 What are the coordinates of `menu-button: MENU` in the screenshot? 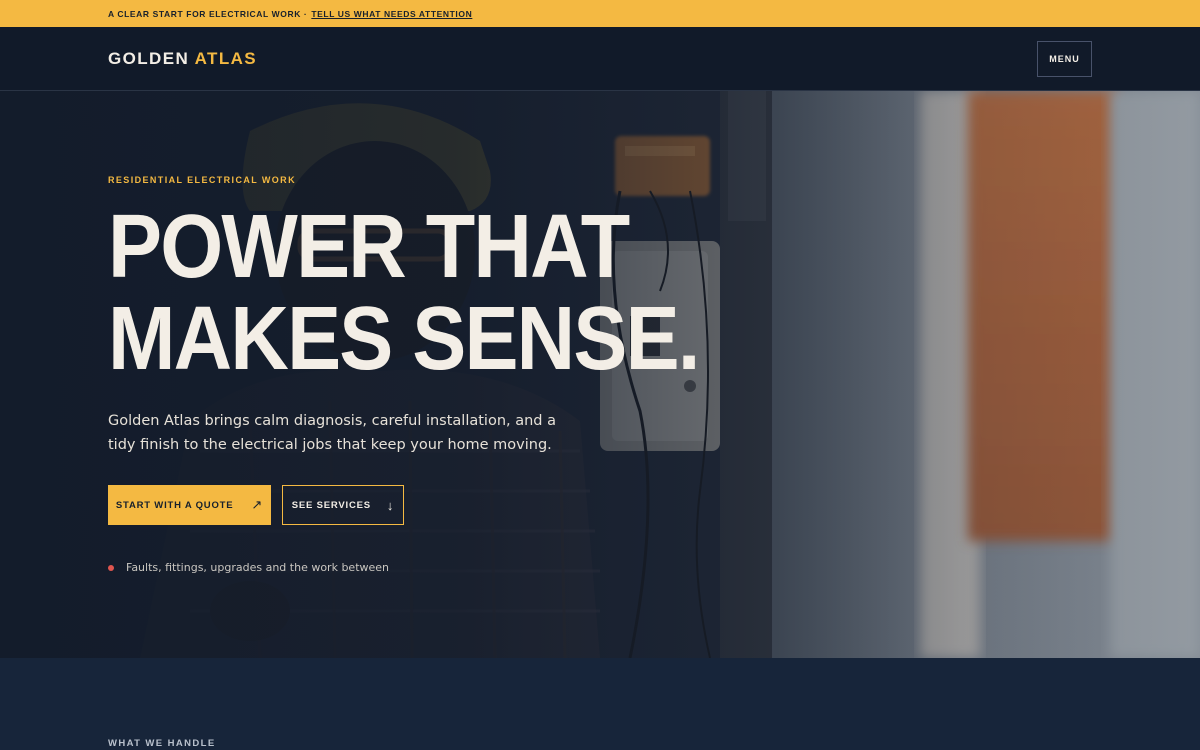 It's located at (1064, 58).